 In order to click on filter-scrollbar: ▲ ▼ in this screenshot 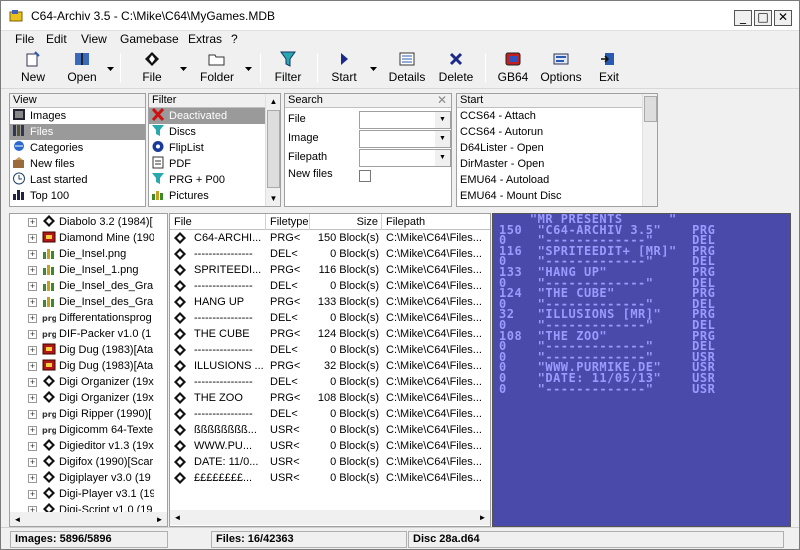, I will do `click(272, 150)`.